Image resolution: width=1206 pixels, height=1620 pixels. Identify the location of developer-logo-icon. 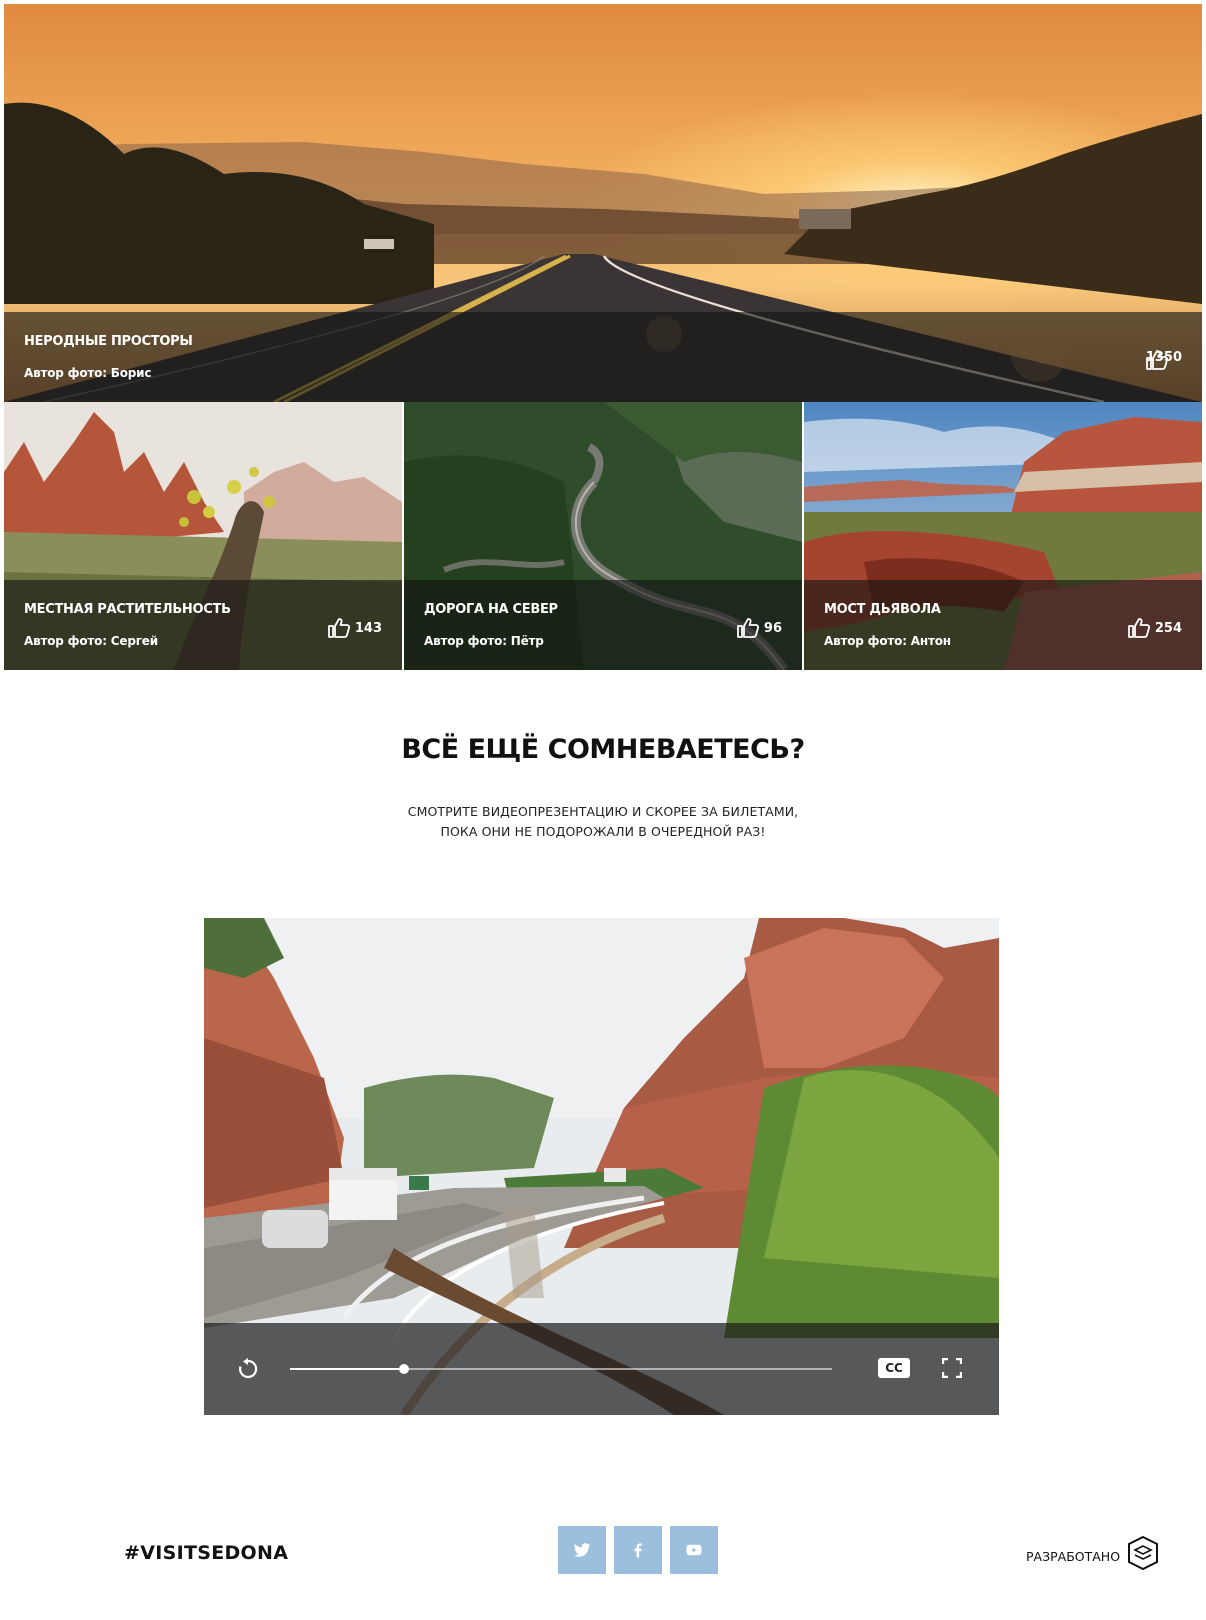
(1143, 1553).